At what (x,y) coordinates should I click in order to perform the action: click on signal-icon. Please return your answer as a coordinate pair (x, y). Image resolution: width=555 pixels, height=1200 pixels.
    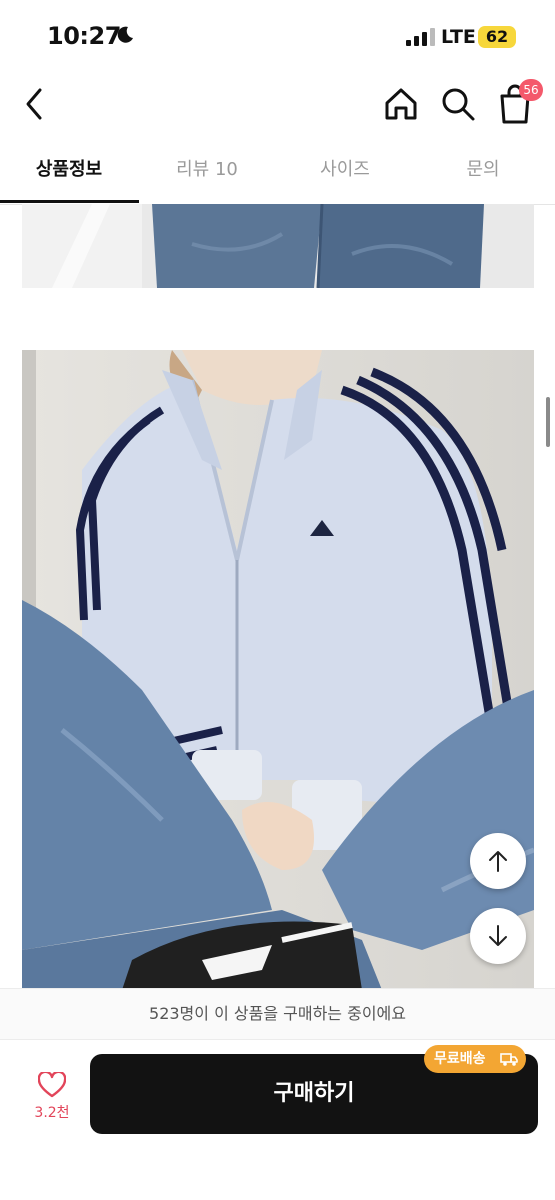
    Looking at the image, I should click on (420, 37).